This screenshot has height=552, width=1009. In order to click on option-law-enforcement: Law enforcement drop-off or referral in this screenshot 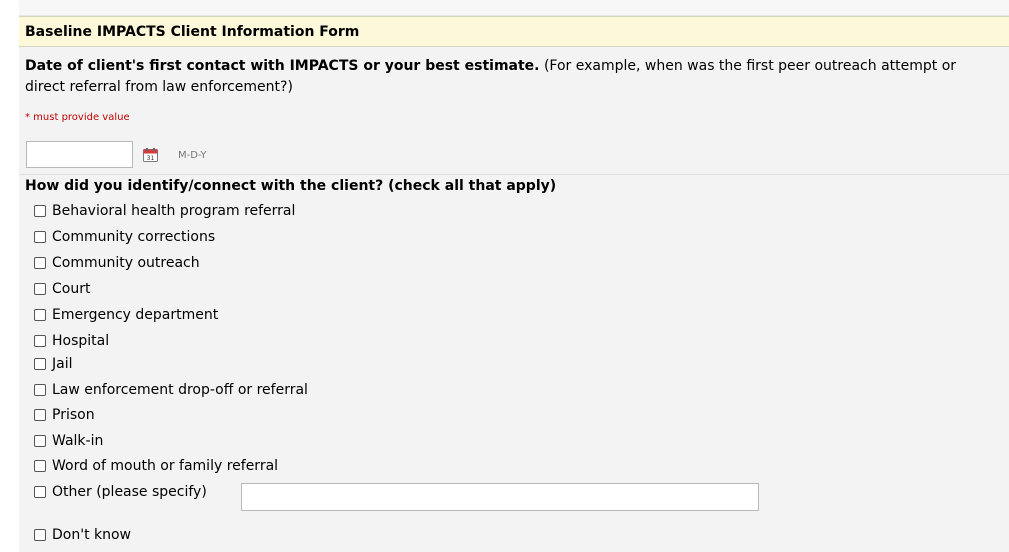, I will do `click(171, 390)`.